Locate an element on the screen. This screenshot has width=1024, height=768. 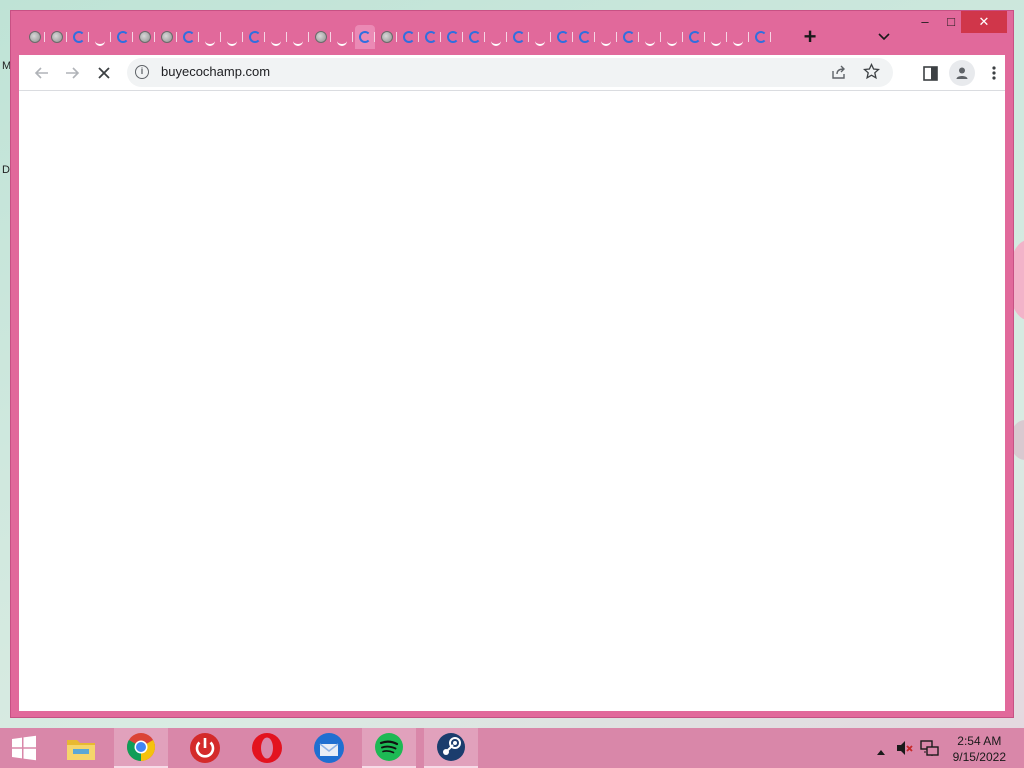
taskbar-steam is located at coordinates (451, 748).